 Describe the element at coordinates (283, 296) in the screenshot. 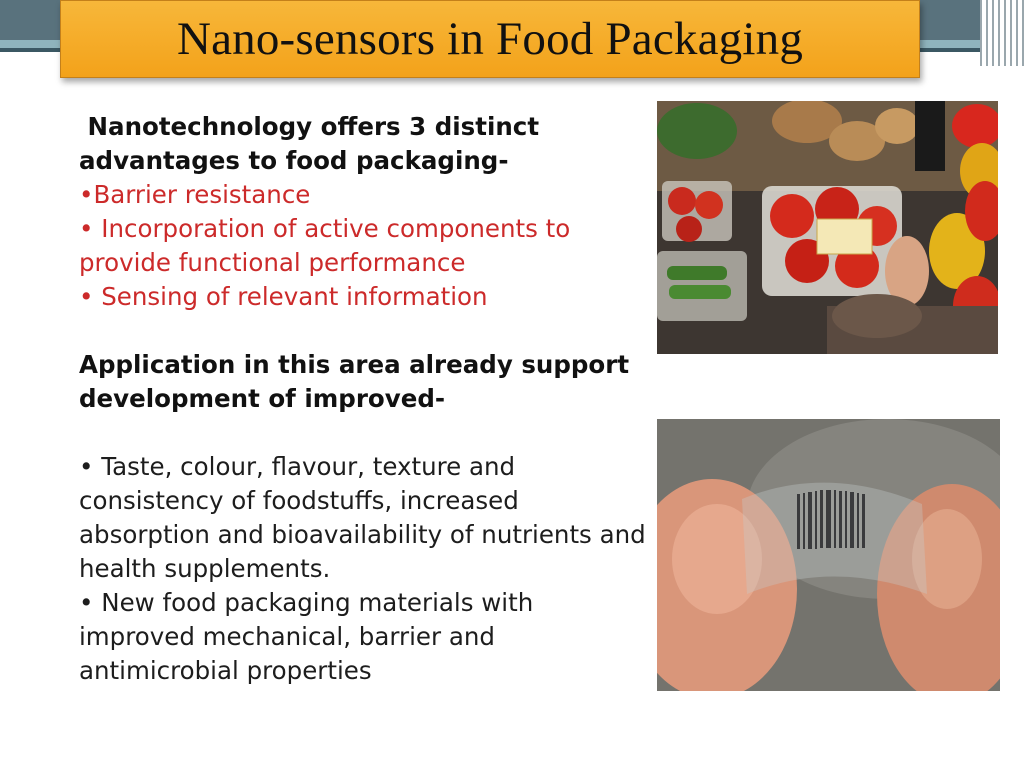

I see `advantage-item: • Sensing of relevant information` at that location.